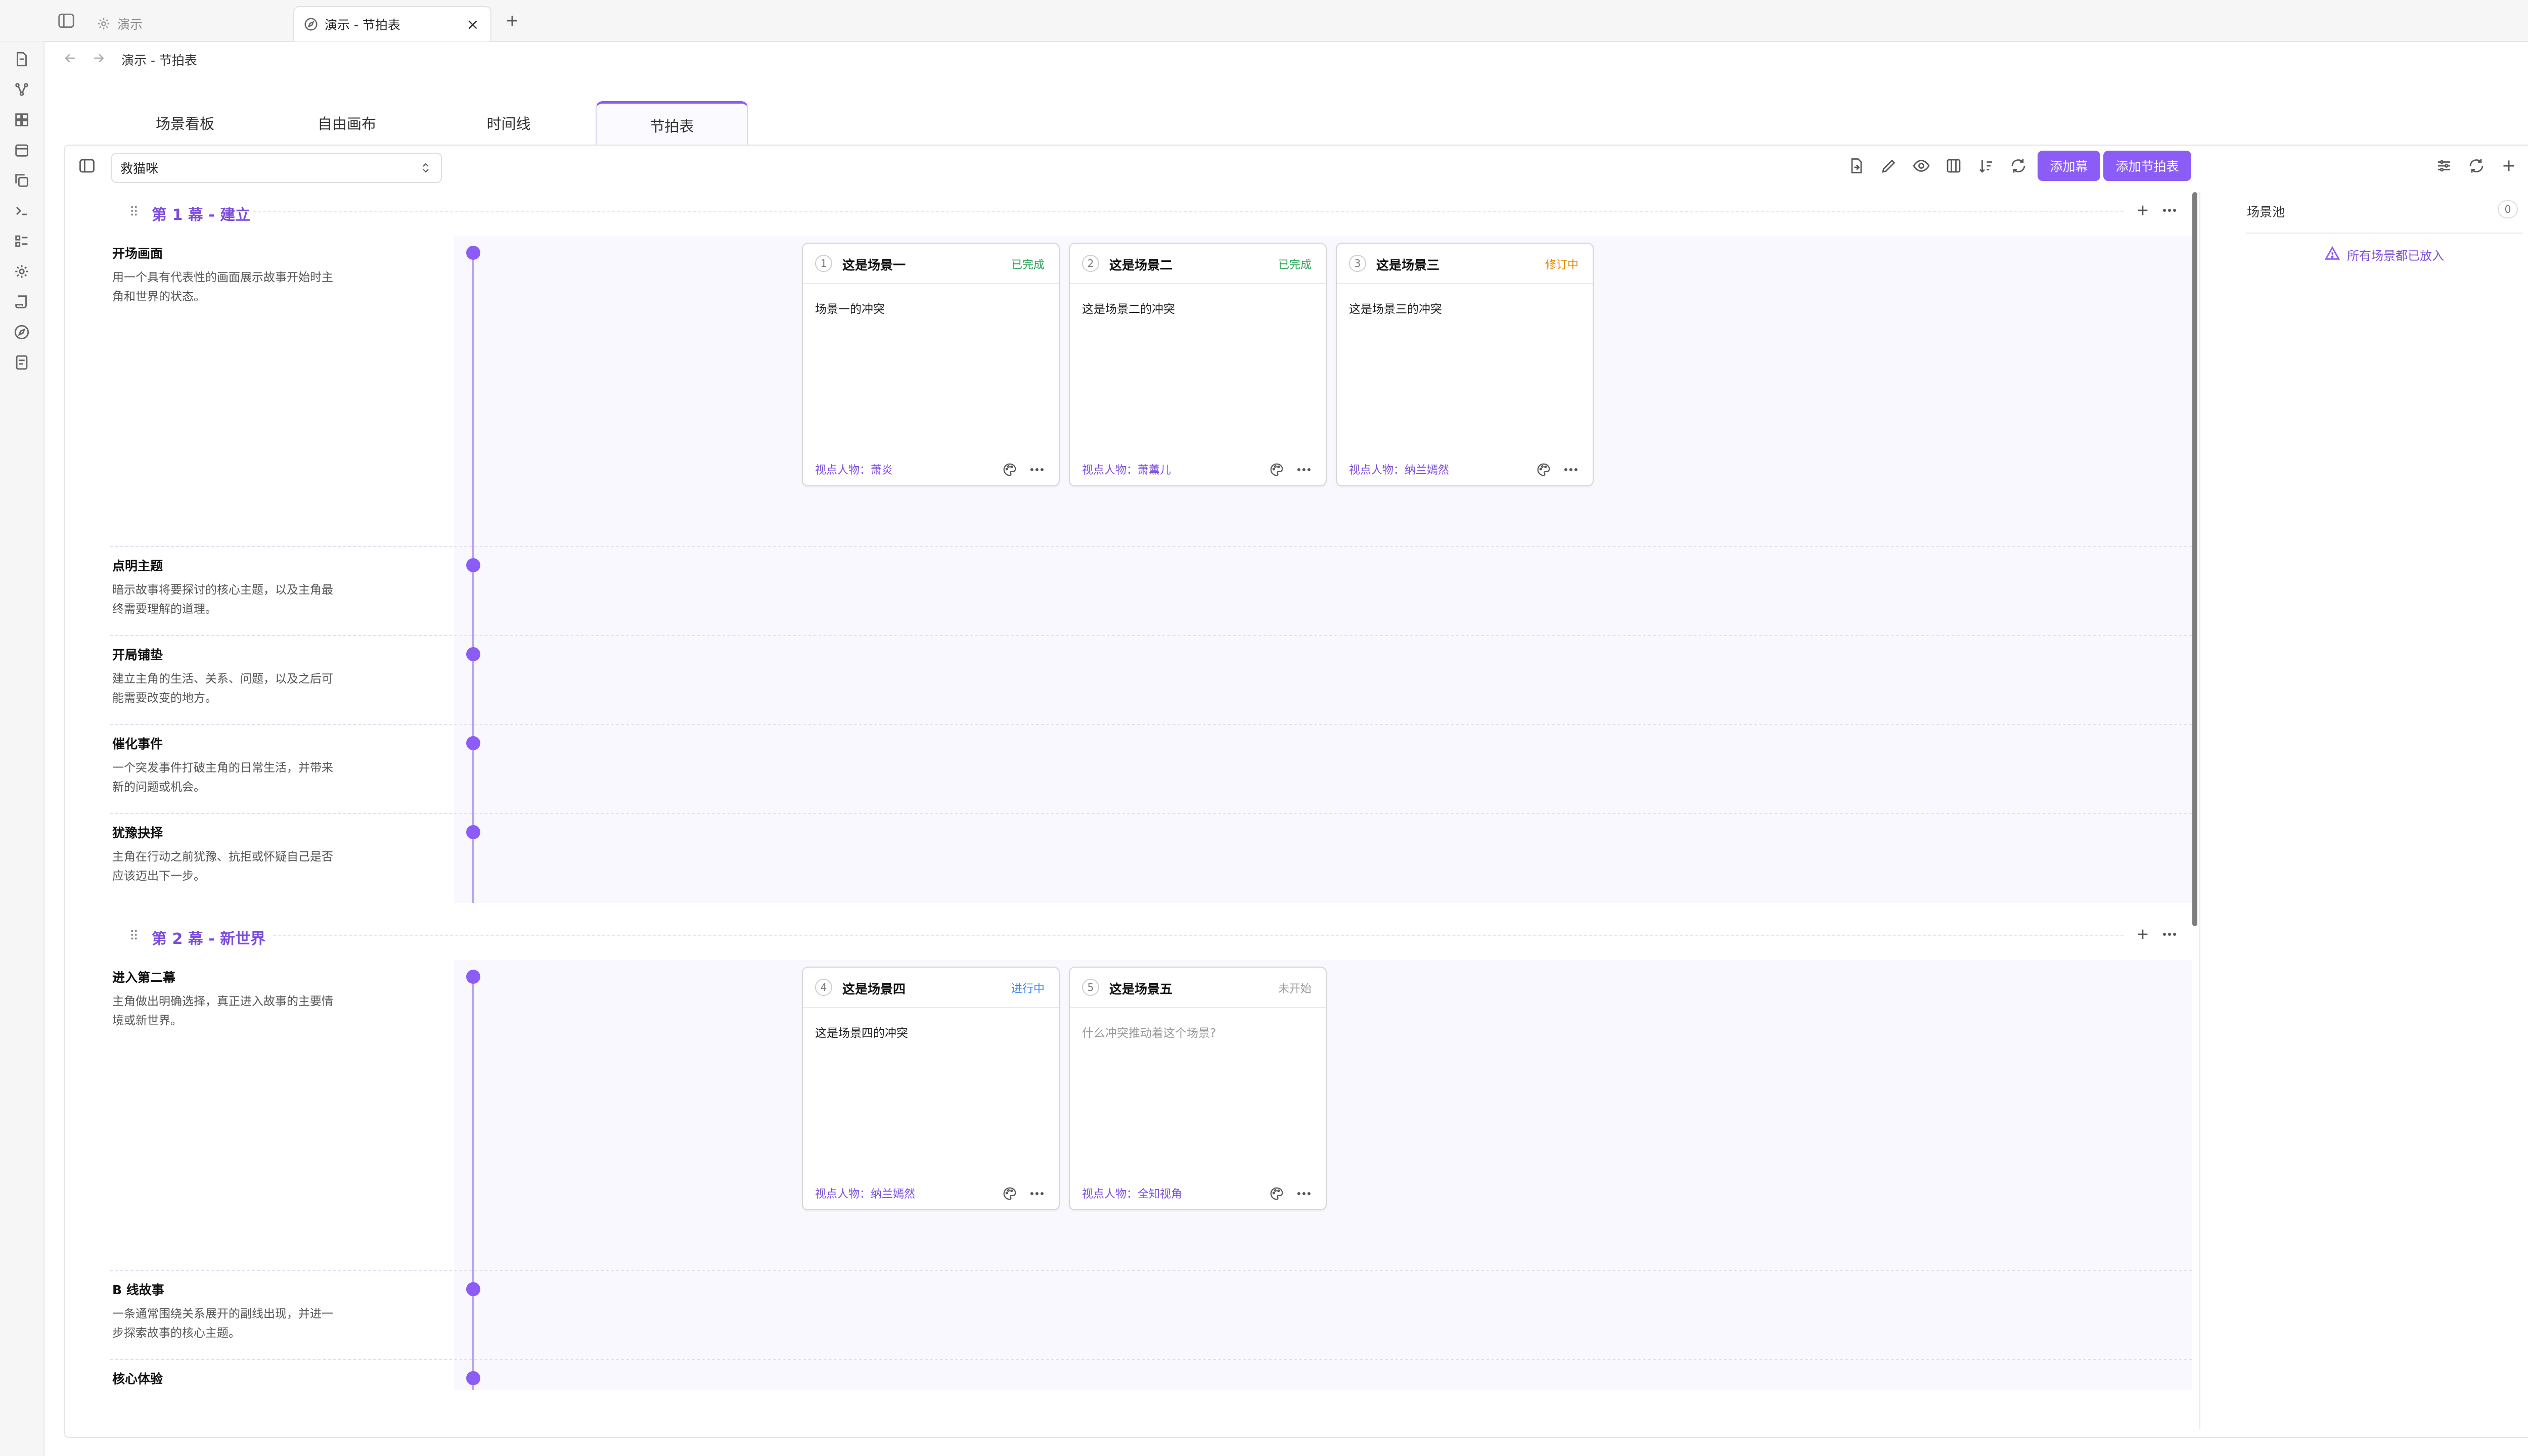  I want to click on scene-card: 4 这是场景四 进行中 这是场景四的冲突 视点人物：纳兰嫣然, so click(931, 1088).